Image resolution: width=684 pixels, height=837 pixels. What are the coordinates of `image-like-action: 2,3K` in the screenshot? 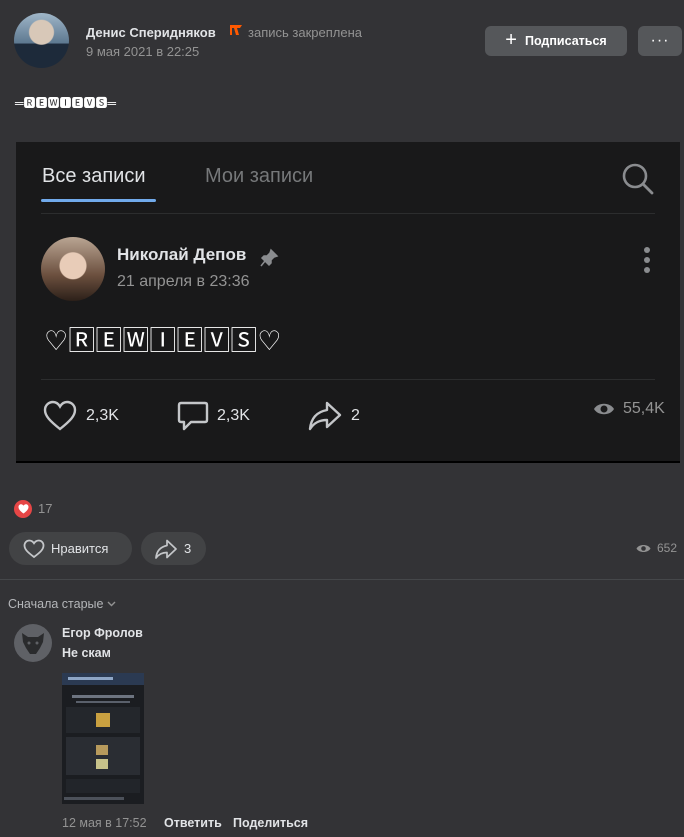 It's located at (80, 416).